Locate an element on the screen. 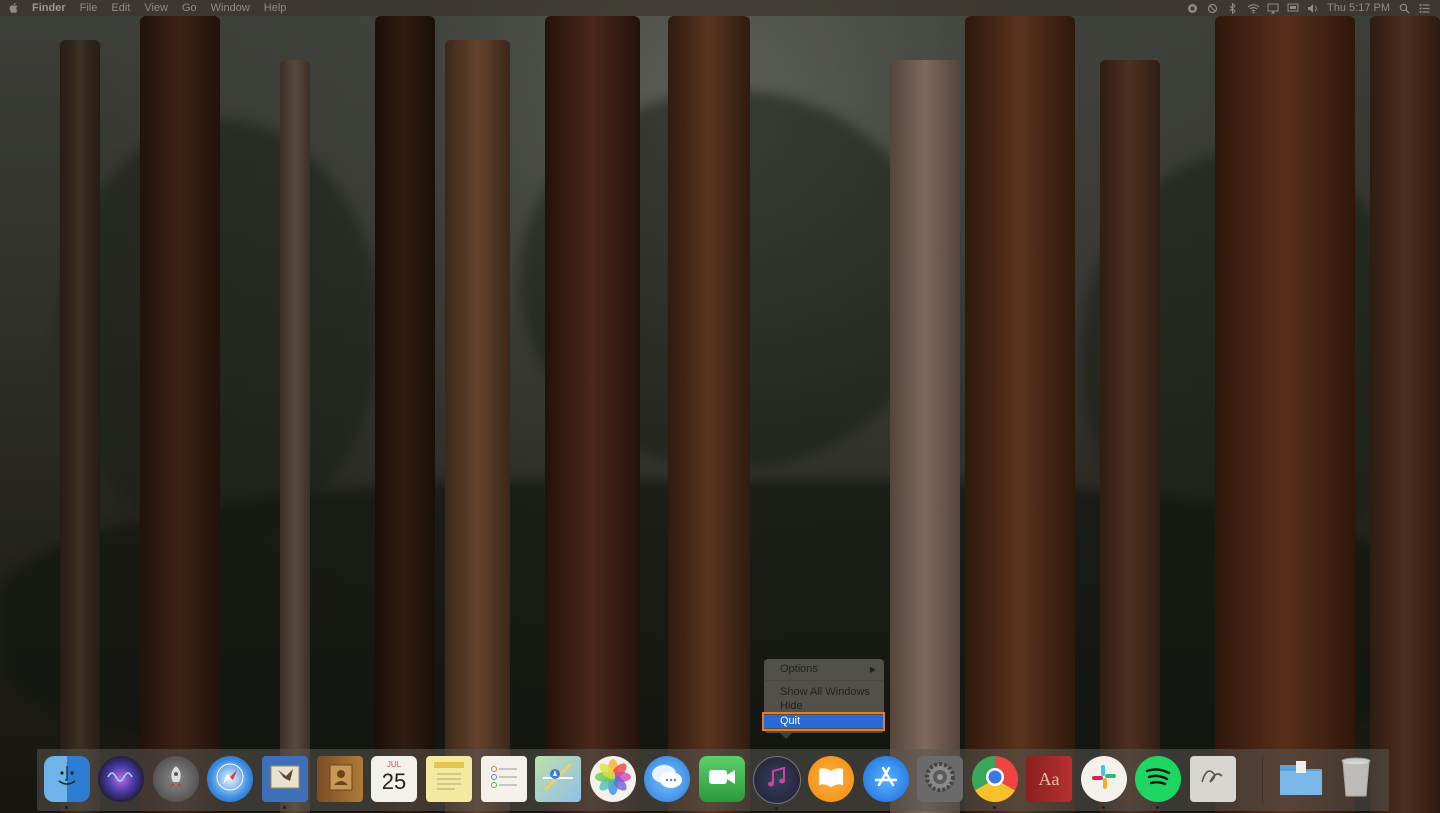 This screenshot has height=813, width=1440. dock-item-notes is located at coordinates (449, 779).